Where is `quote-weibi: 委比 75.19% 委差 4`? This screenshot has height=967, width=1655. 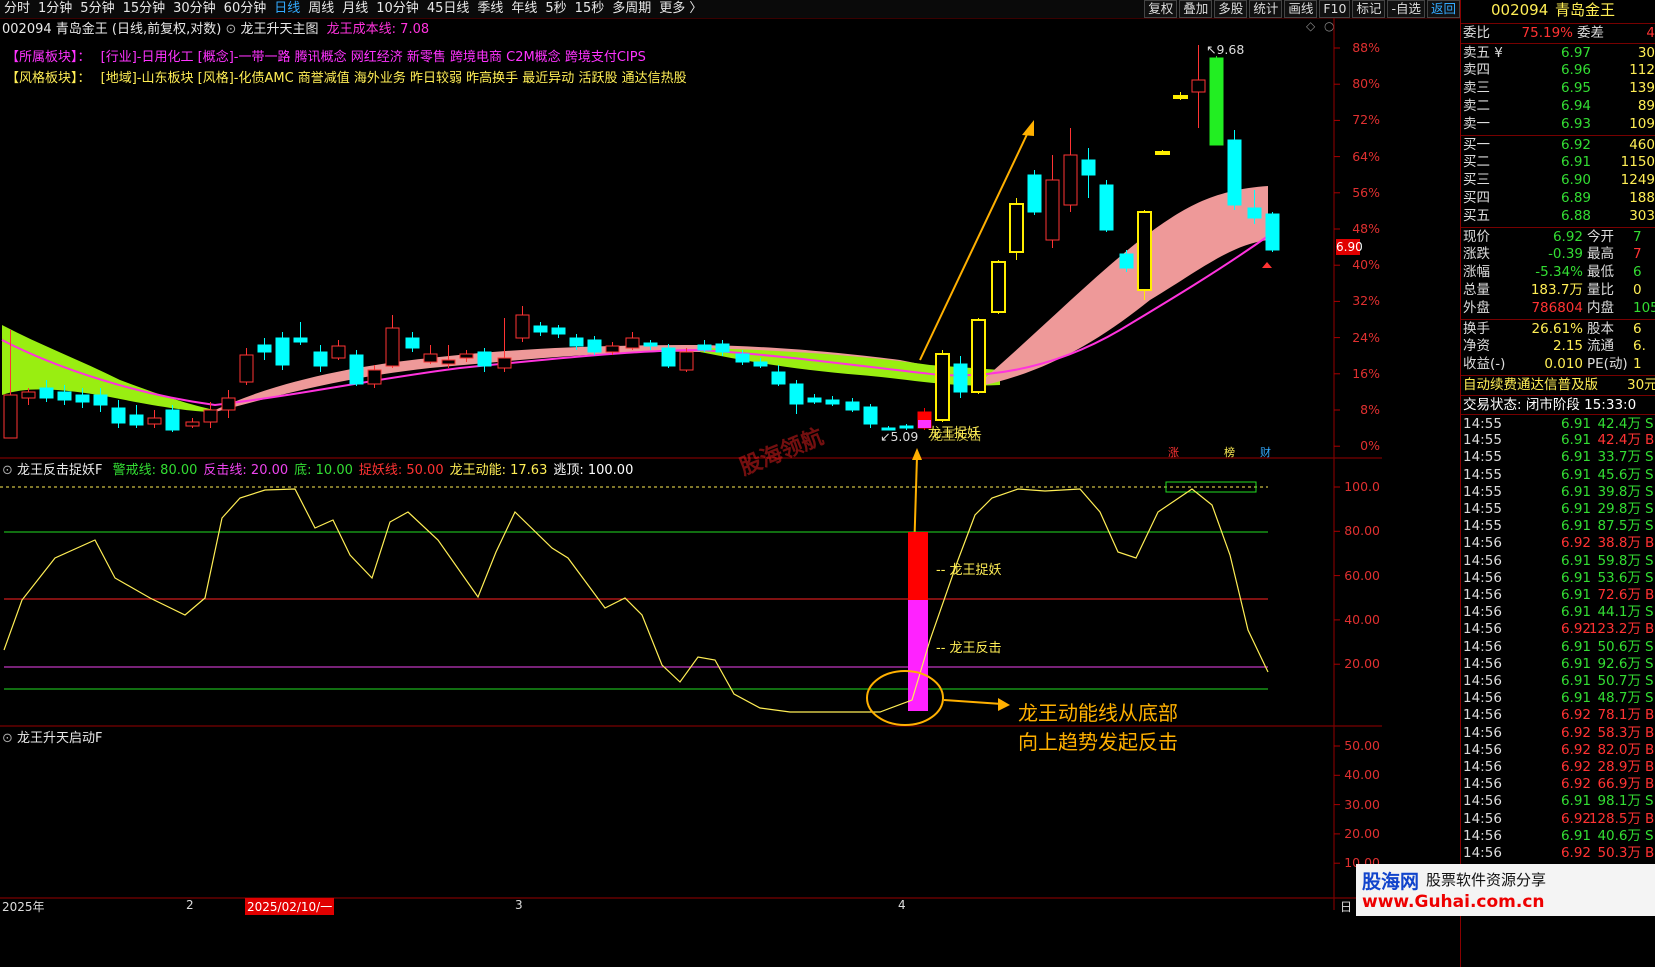
quote-weibi: 委比 75.19% 委差 4 is located at coordinates (1558, 32).